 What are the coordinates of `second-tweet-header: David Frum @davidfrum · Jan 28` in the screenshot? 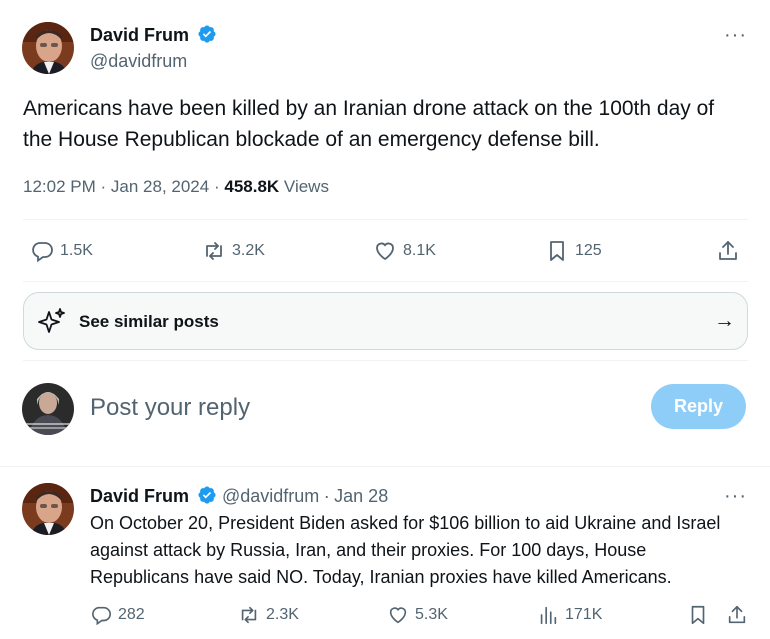 It's located at (239, 496).